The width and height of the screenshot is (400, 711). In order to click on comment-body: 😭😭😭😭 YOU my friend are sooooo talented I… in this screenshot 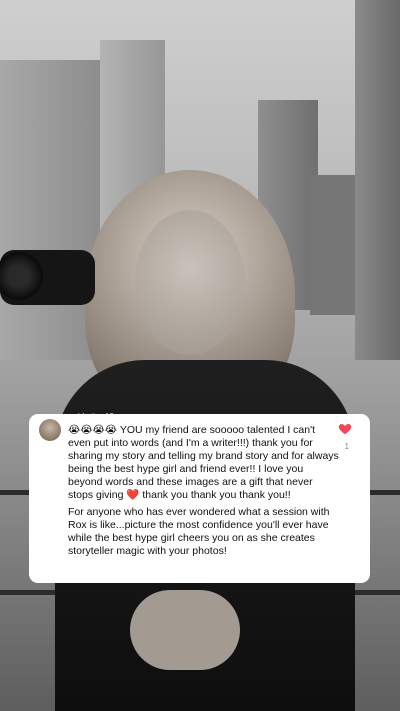, I will do `click(204, 493)`.